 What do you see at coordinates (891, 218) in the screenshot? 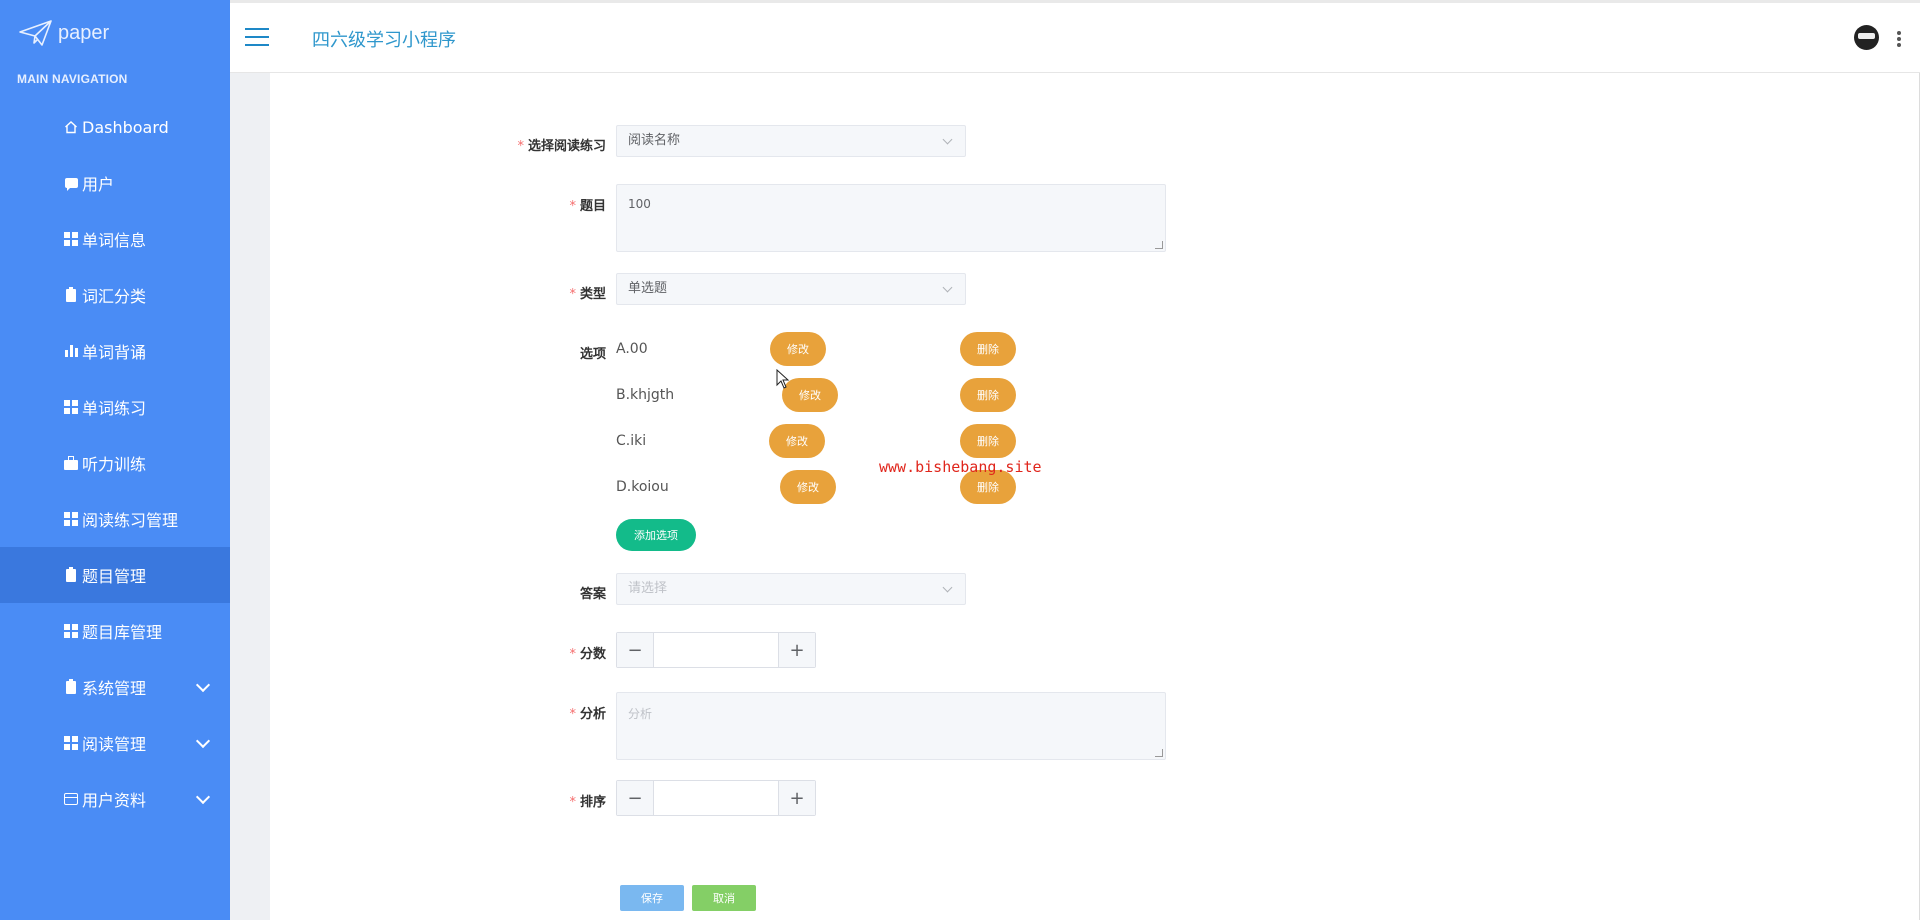
I see `question-textarea: 100` at bounding box center [891, 218].